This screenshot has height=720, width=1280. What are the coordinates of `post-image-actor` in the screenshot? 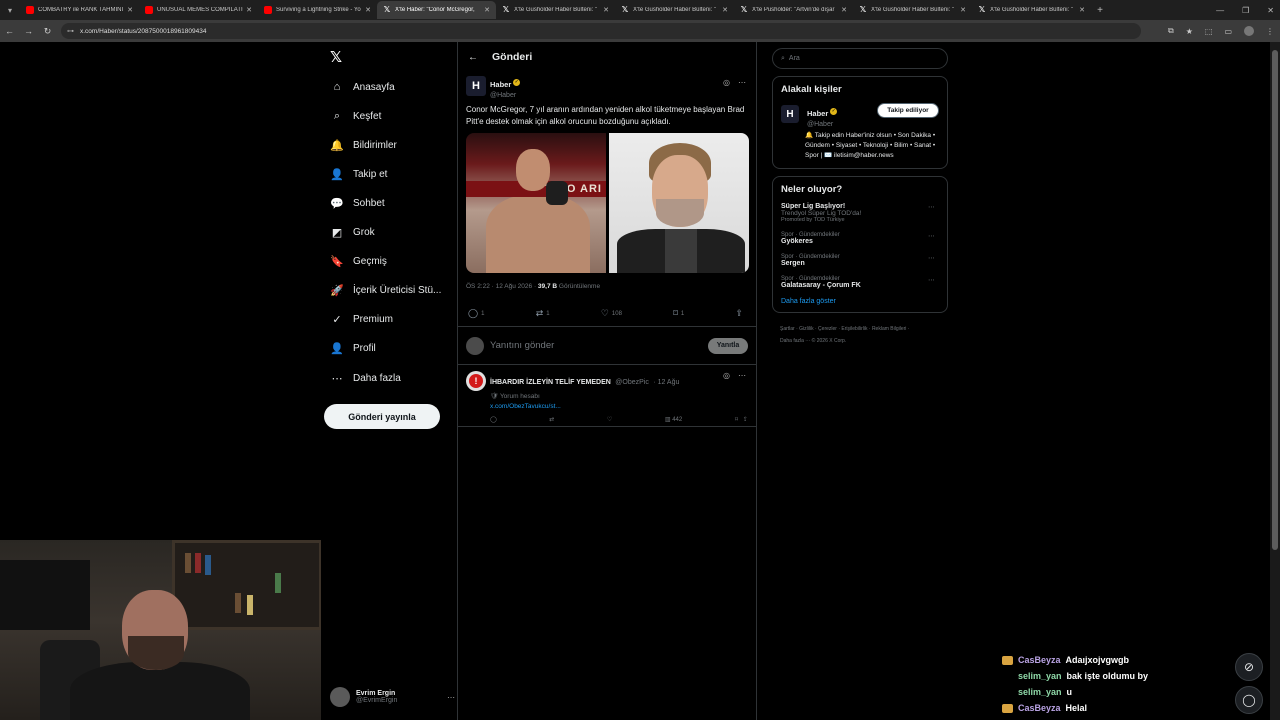 It's located at (679, 203).